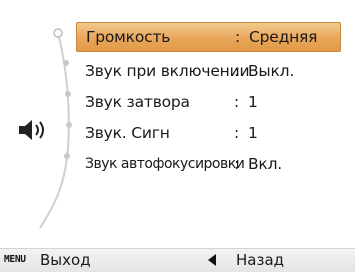  Describe the element at coordinates (208, 132) in the screenshot. I see `menu-item-beep-sound: Звук. Сигн : 1` at that location.